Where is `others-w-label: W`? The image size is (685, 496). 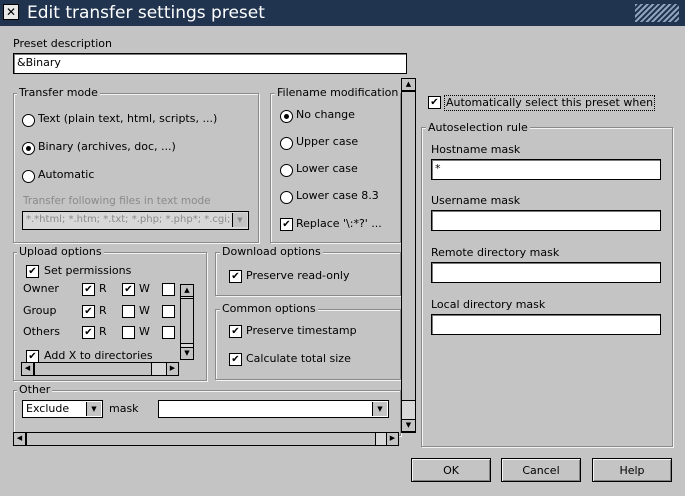
others-w-label: W is located at coordinates (144, 331).